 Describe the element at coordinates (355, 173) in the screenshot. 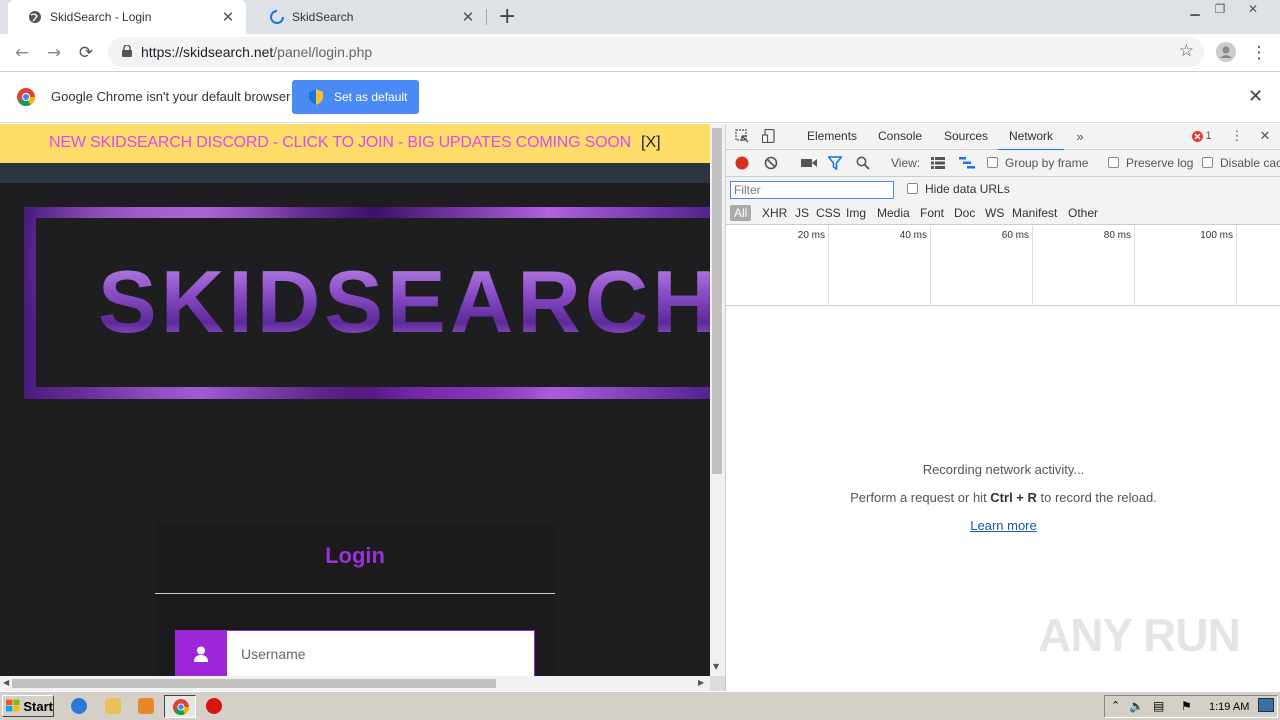

I see `nav-strip` at that location.